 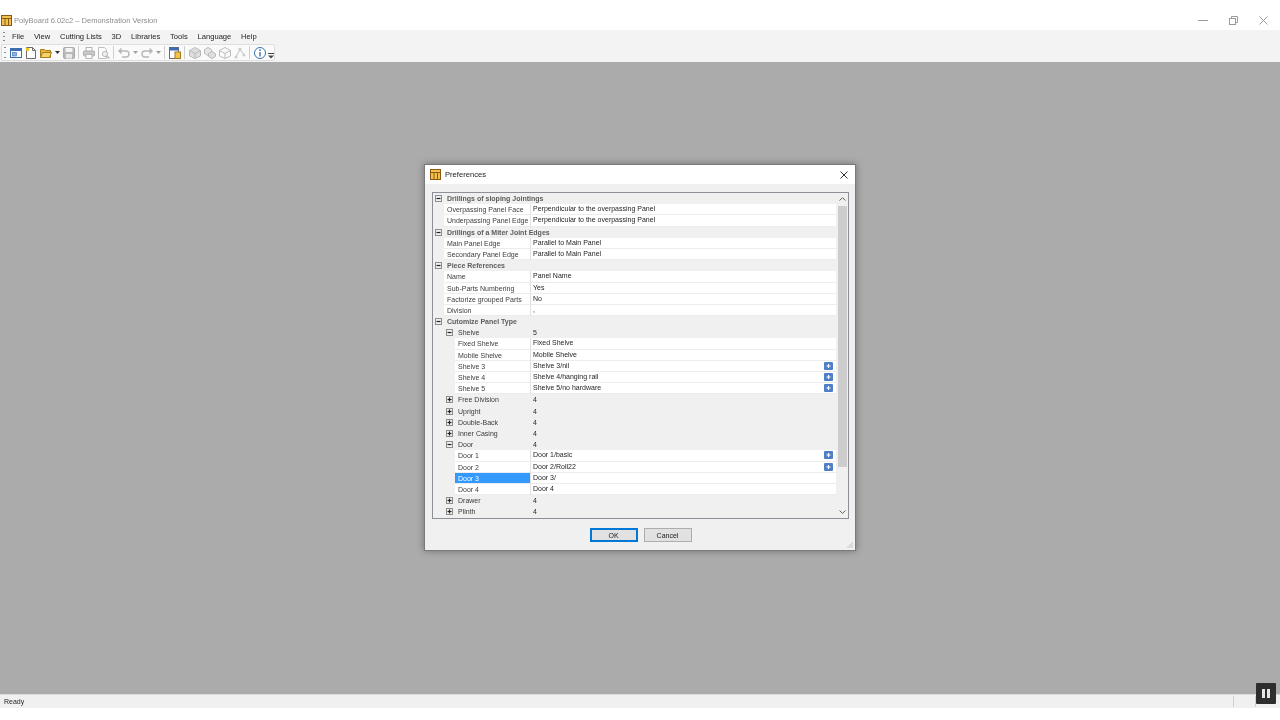 I want to click on scrollbar-thumb, so click(x=842, y=336).